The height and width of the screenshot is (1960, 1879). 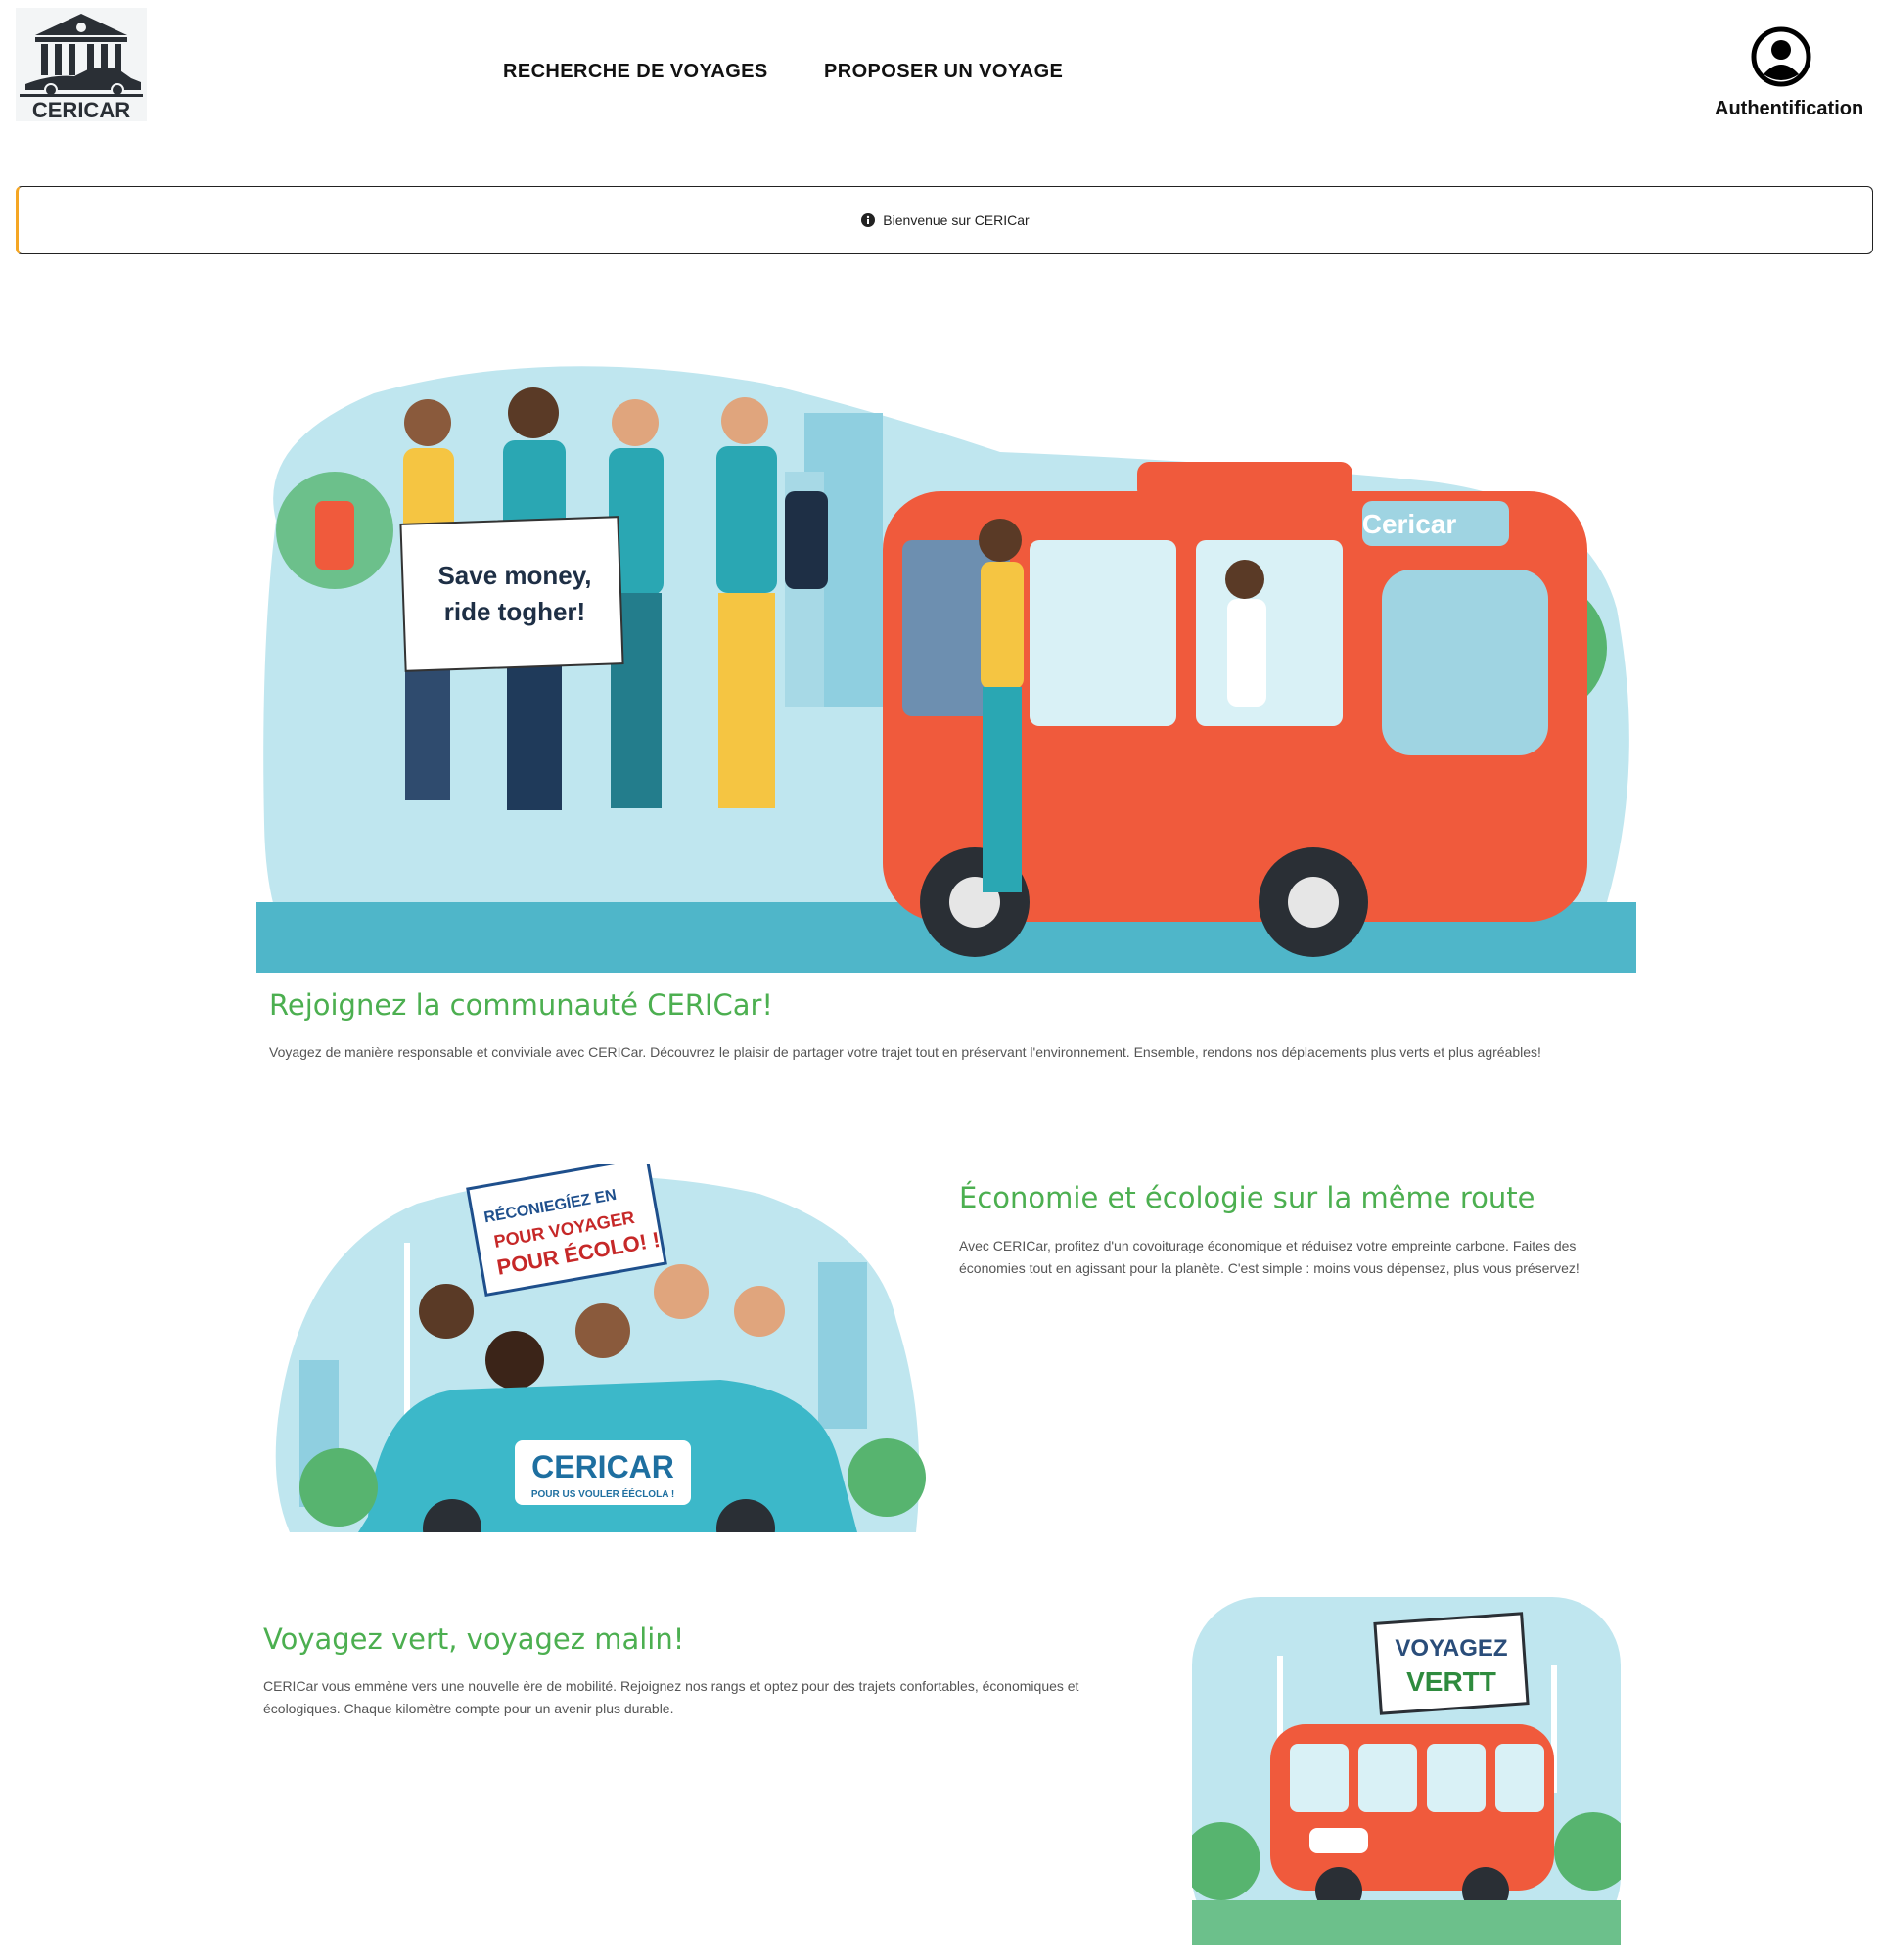 What do you see at coordinates (956, 220) in the screenshot?
I see `banner-text: Bienvenue sur CERICar` at bounding box center [956, 220].